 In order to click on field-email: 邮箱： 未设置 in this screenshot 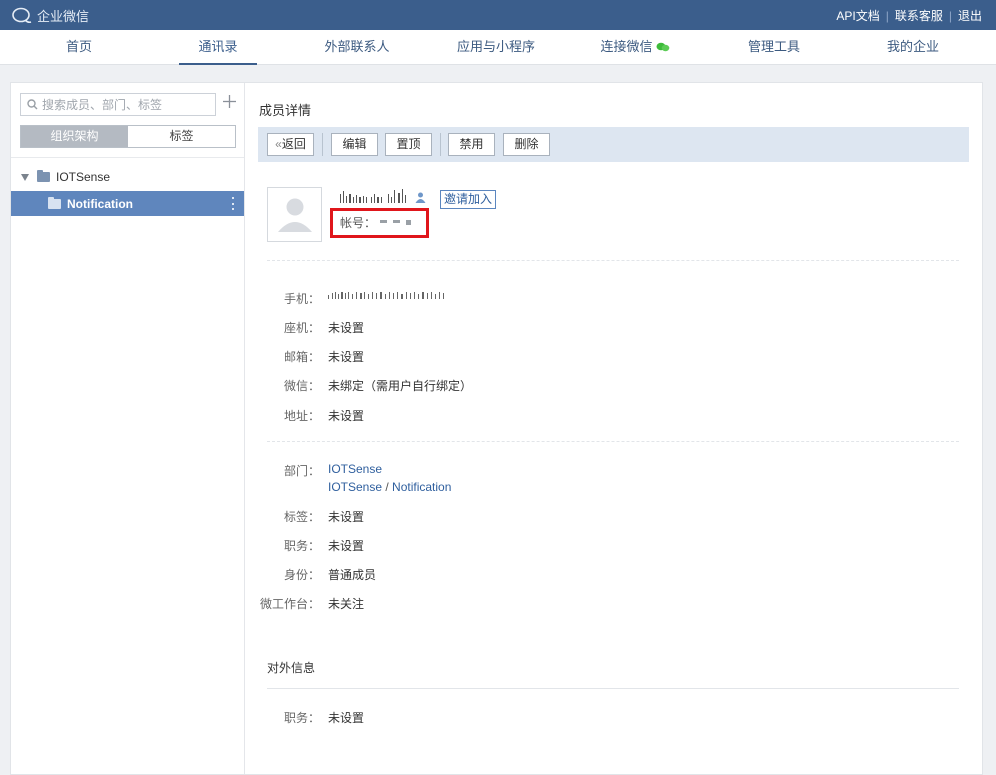, I will do `click(304, 356)`.